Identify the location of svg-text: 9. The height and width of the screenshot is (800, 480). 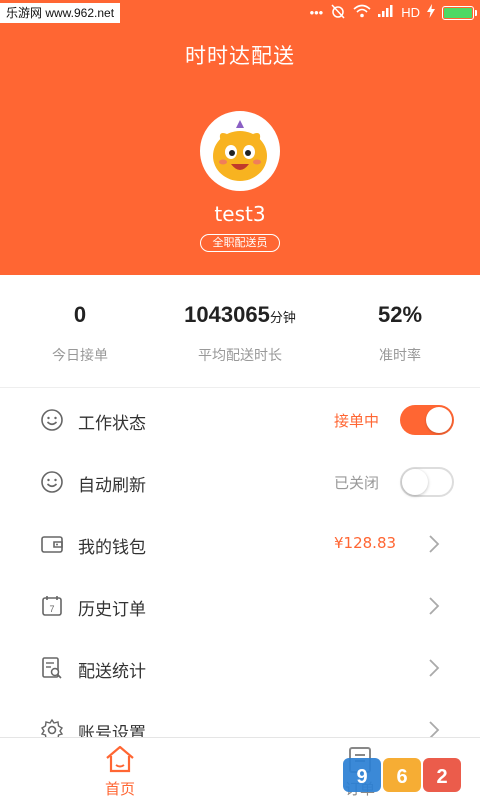
(361, 777).